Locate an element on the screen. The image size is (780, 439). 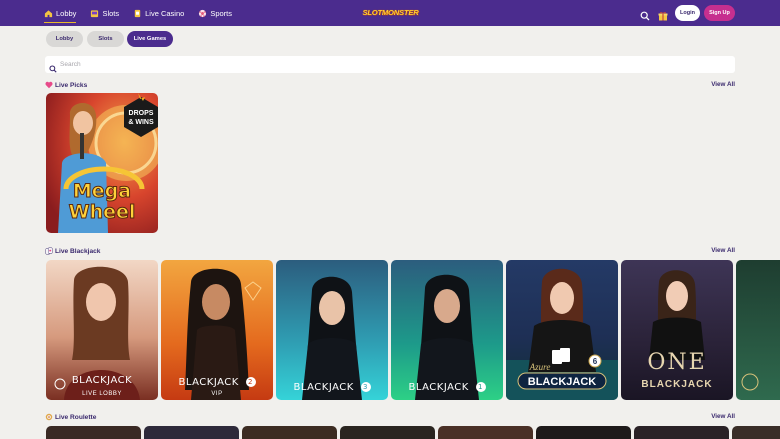
blackjack-3-label-text: BLACKJACK is located at coordinates (323, 387).